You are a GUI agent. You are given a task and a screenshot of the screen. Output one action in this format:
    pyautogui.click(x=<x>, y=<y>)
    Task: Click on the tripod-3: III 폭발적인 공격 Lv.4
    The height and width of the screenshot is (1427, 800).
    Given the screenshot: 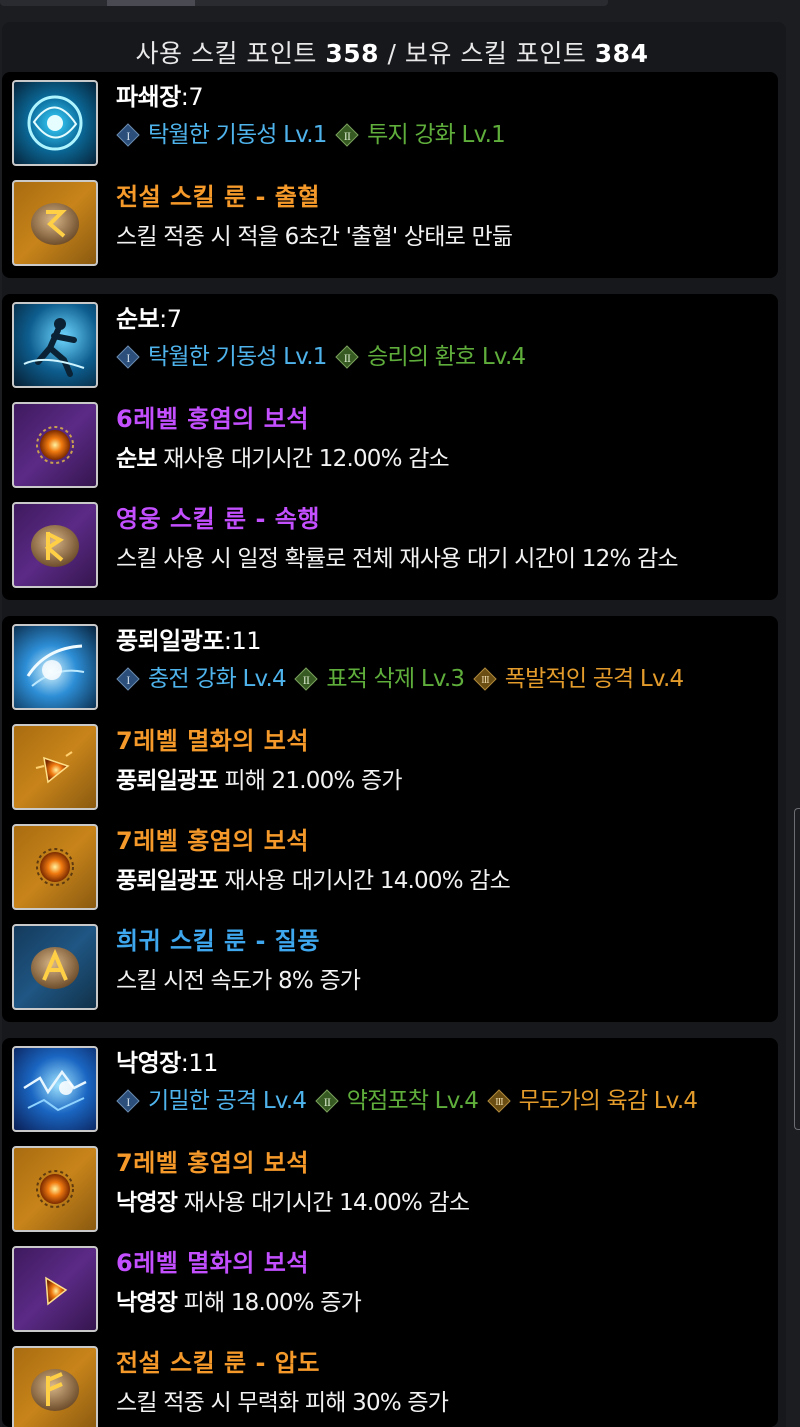 What is the action you would take?
    pyautogui.click(x=578, y=679)
    